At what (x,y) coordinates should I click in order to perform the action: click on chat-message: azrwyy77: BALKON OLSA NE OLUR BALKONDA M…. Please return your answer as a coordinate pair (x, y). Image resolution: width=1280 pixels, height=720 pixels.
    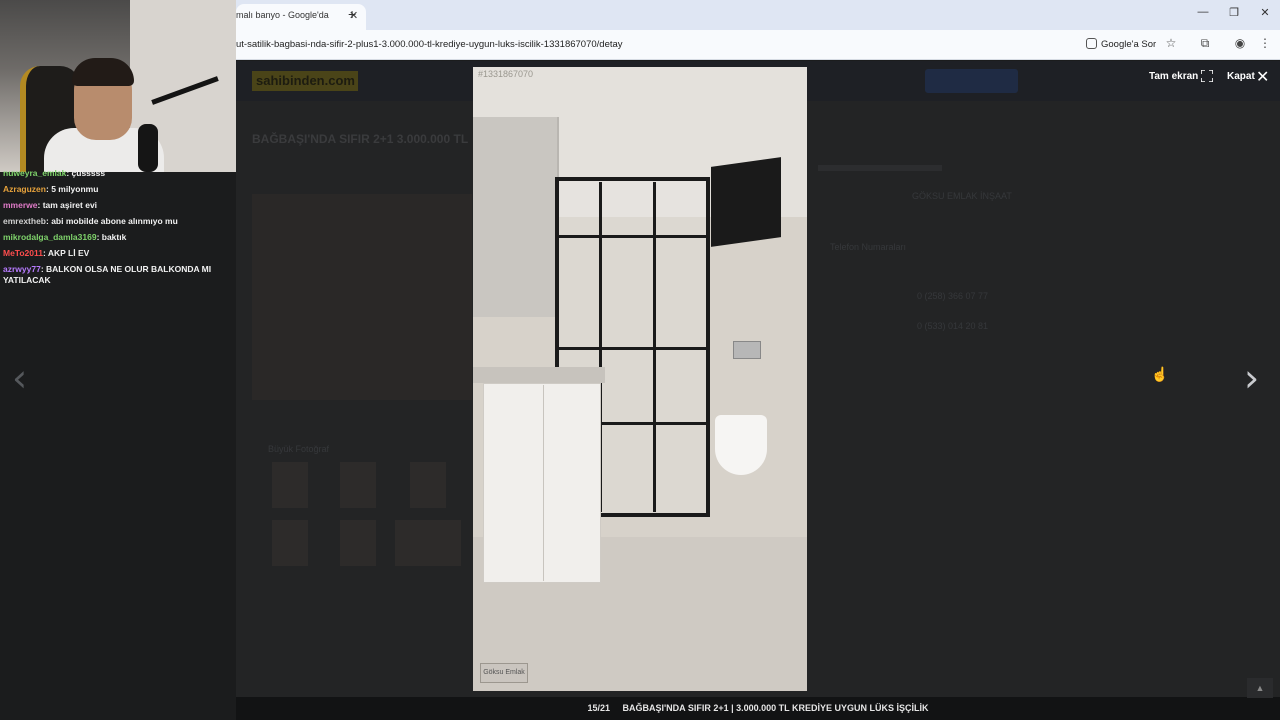
    Looking at the image, I should click on (116, 275).